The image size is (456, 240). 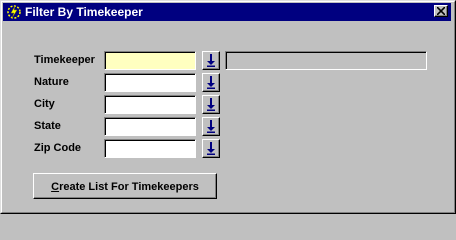 What do you see at coordinates (51, 82) in the screenshot?
I see `nature-label: Nature` at bounding box center [51, 82].